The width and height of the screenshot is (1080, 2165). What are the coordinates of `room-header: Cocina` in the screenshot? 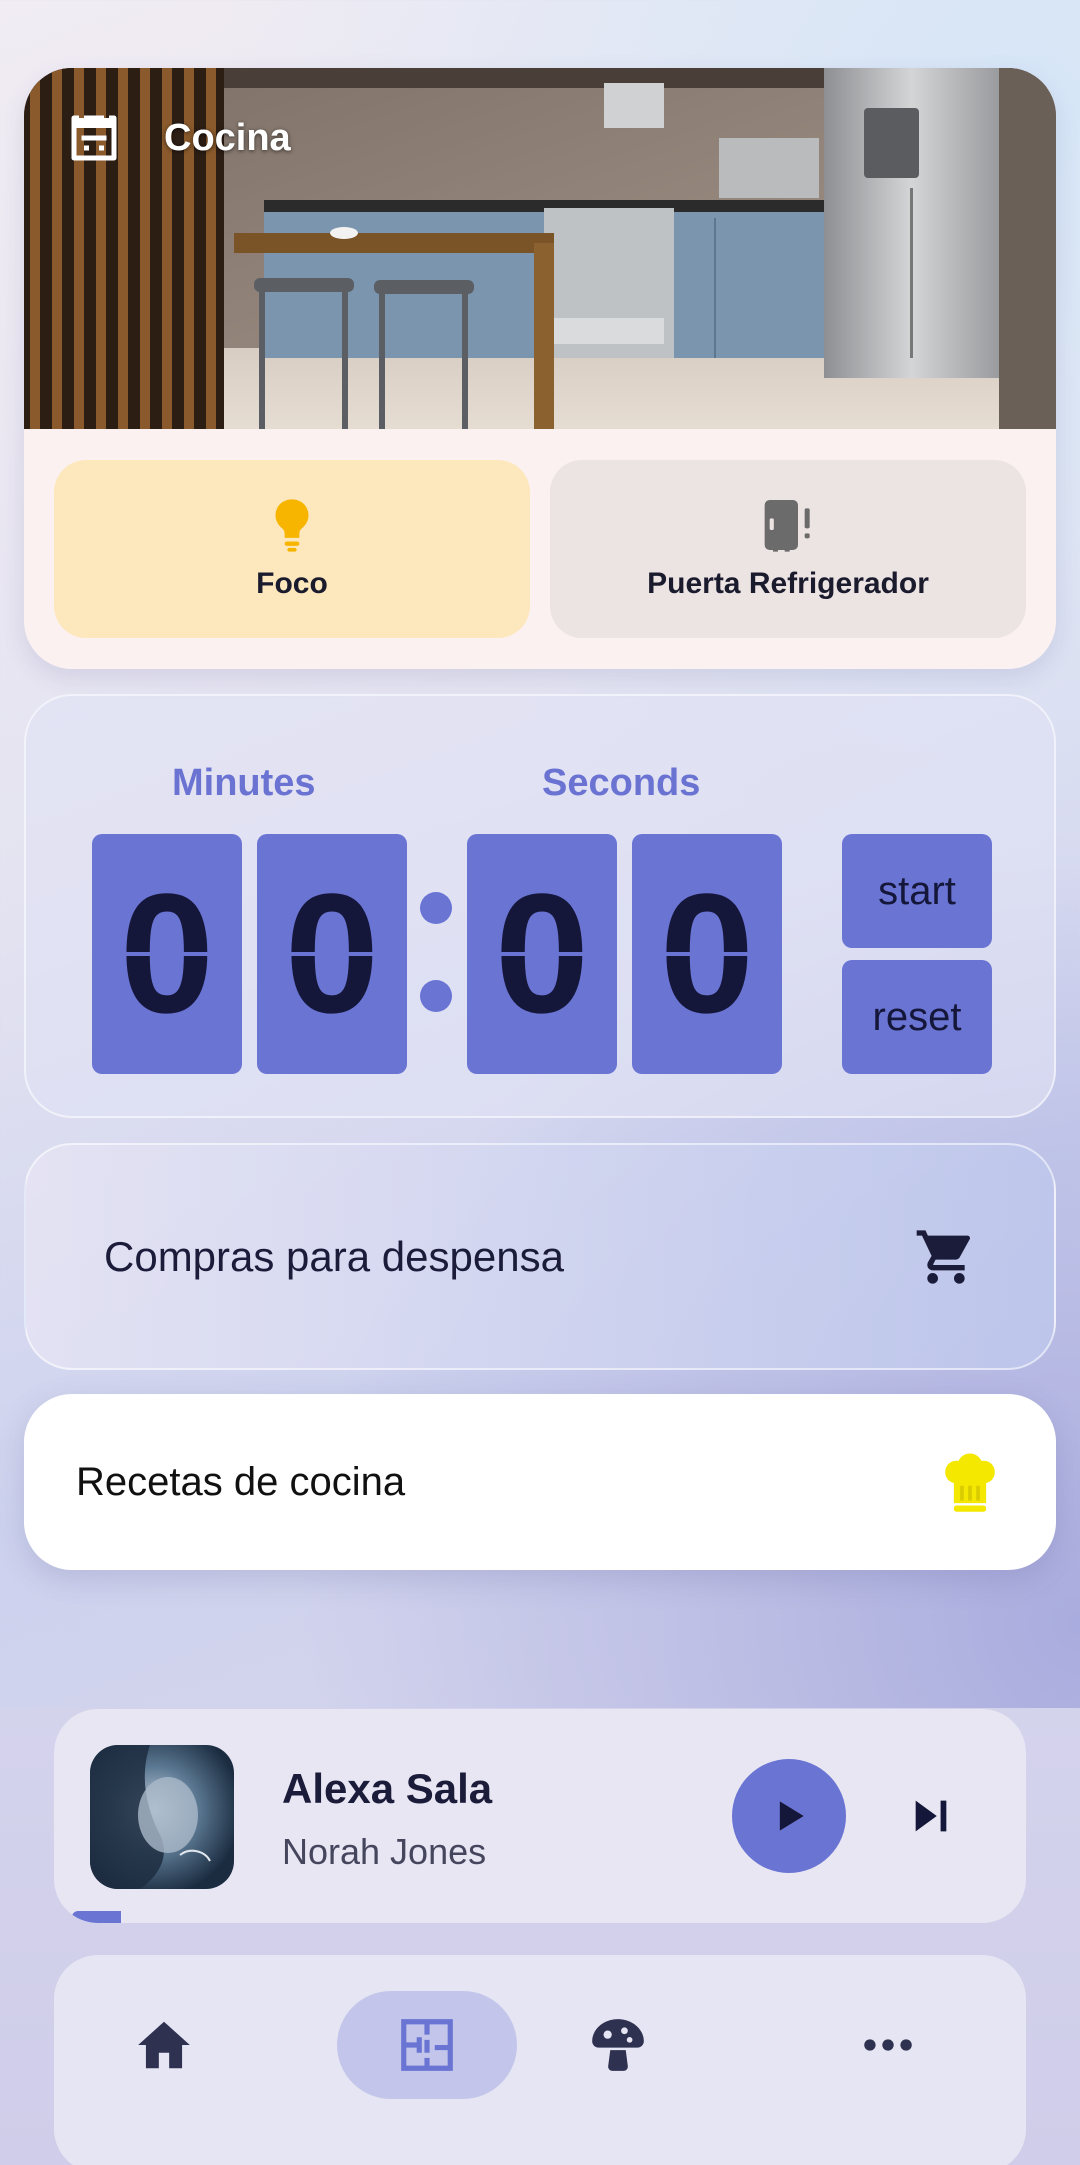 It's located at (177, 138).